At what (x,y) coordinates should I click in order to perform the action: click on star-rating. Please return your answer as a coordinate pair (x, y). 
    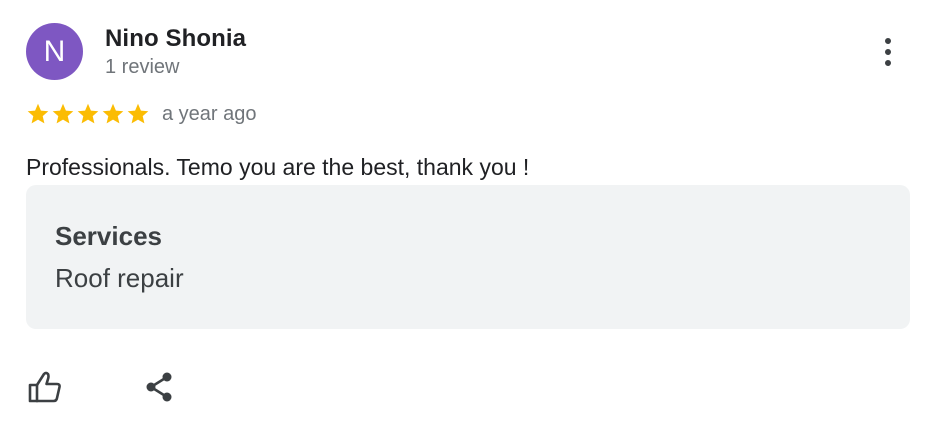
    Looking at the image, I should click on (88, 114).